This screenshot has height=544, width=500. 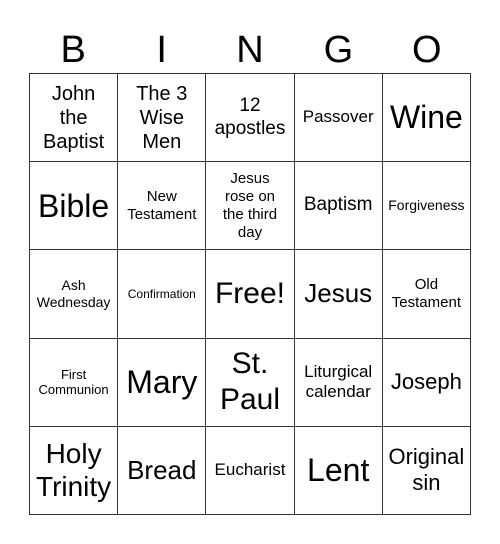 What do you see at coordinates (338, 470) in the screenshot?
I see `bingo-cell: Lent` at bounding box center [338, 470].